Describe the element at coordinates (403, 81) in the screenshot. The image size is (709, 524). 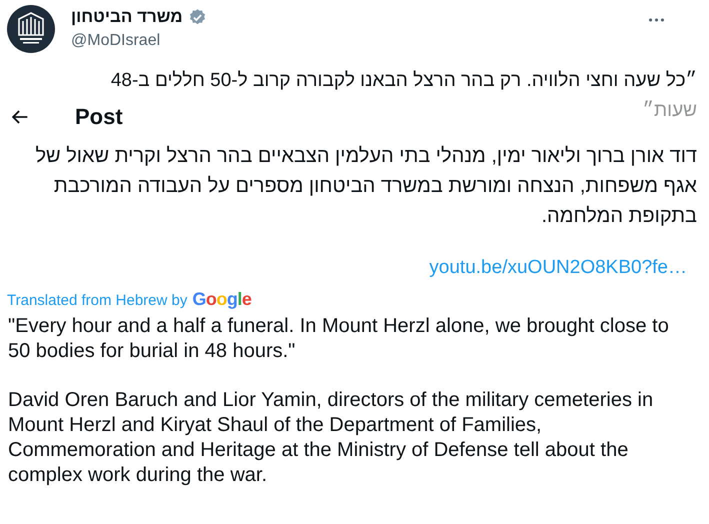
I see `quote-text: ״כל שעה וחצי הלוויה. רק בהר הרצל הבאנו לקבורה קרוב ל-50 חללים ב-48` at that location.